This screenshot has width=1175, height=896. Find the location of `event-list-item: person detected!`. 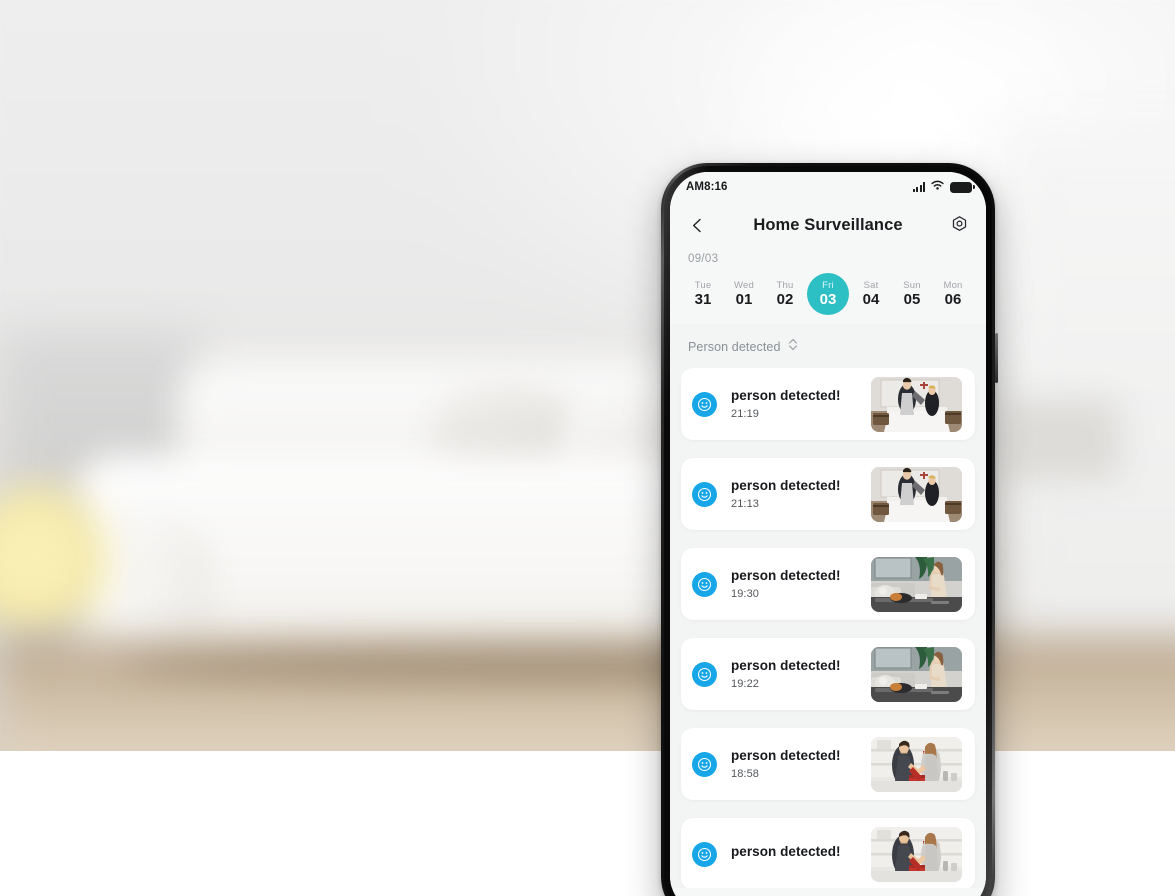

event-list-item: person detected! is located at coordinates (828, 853).